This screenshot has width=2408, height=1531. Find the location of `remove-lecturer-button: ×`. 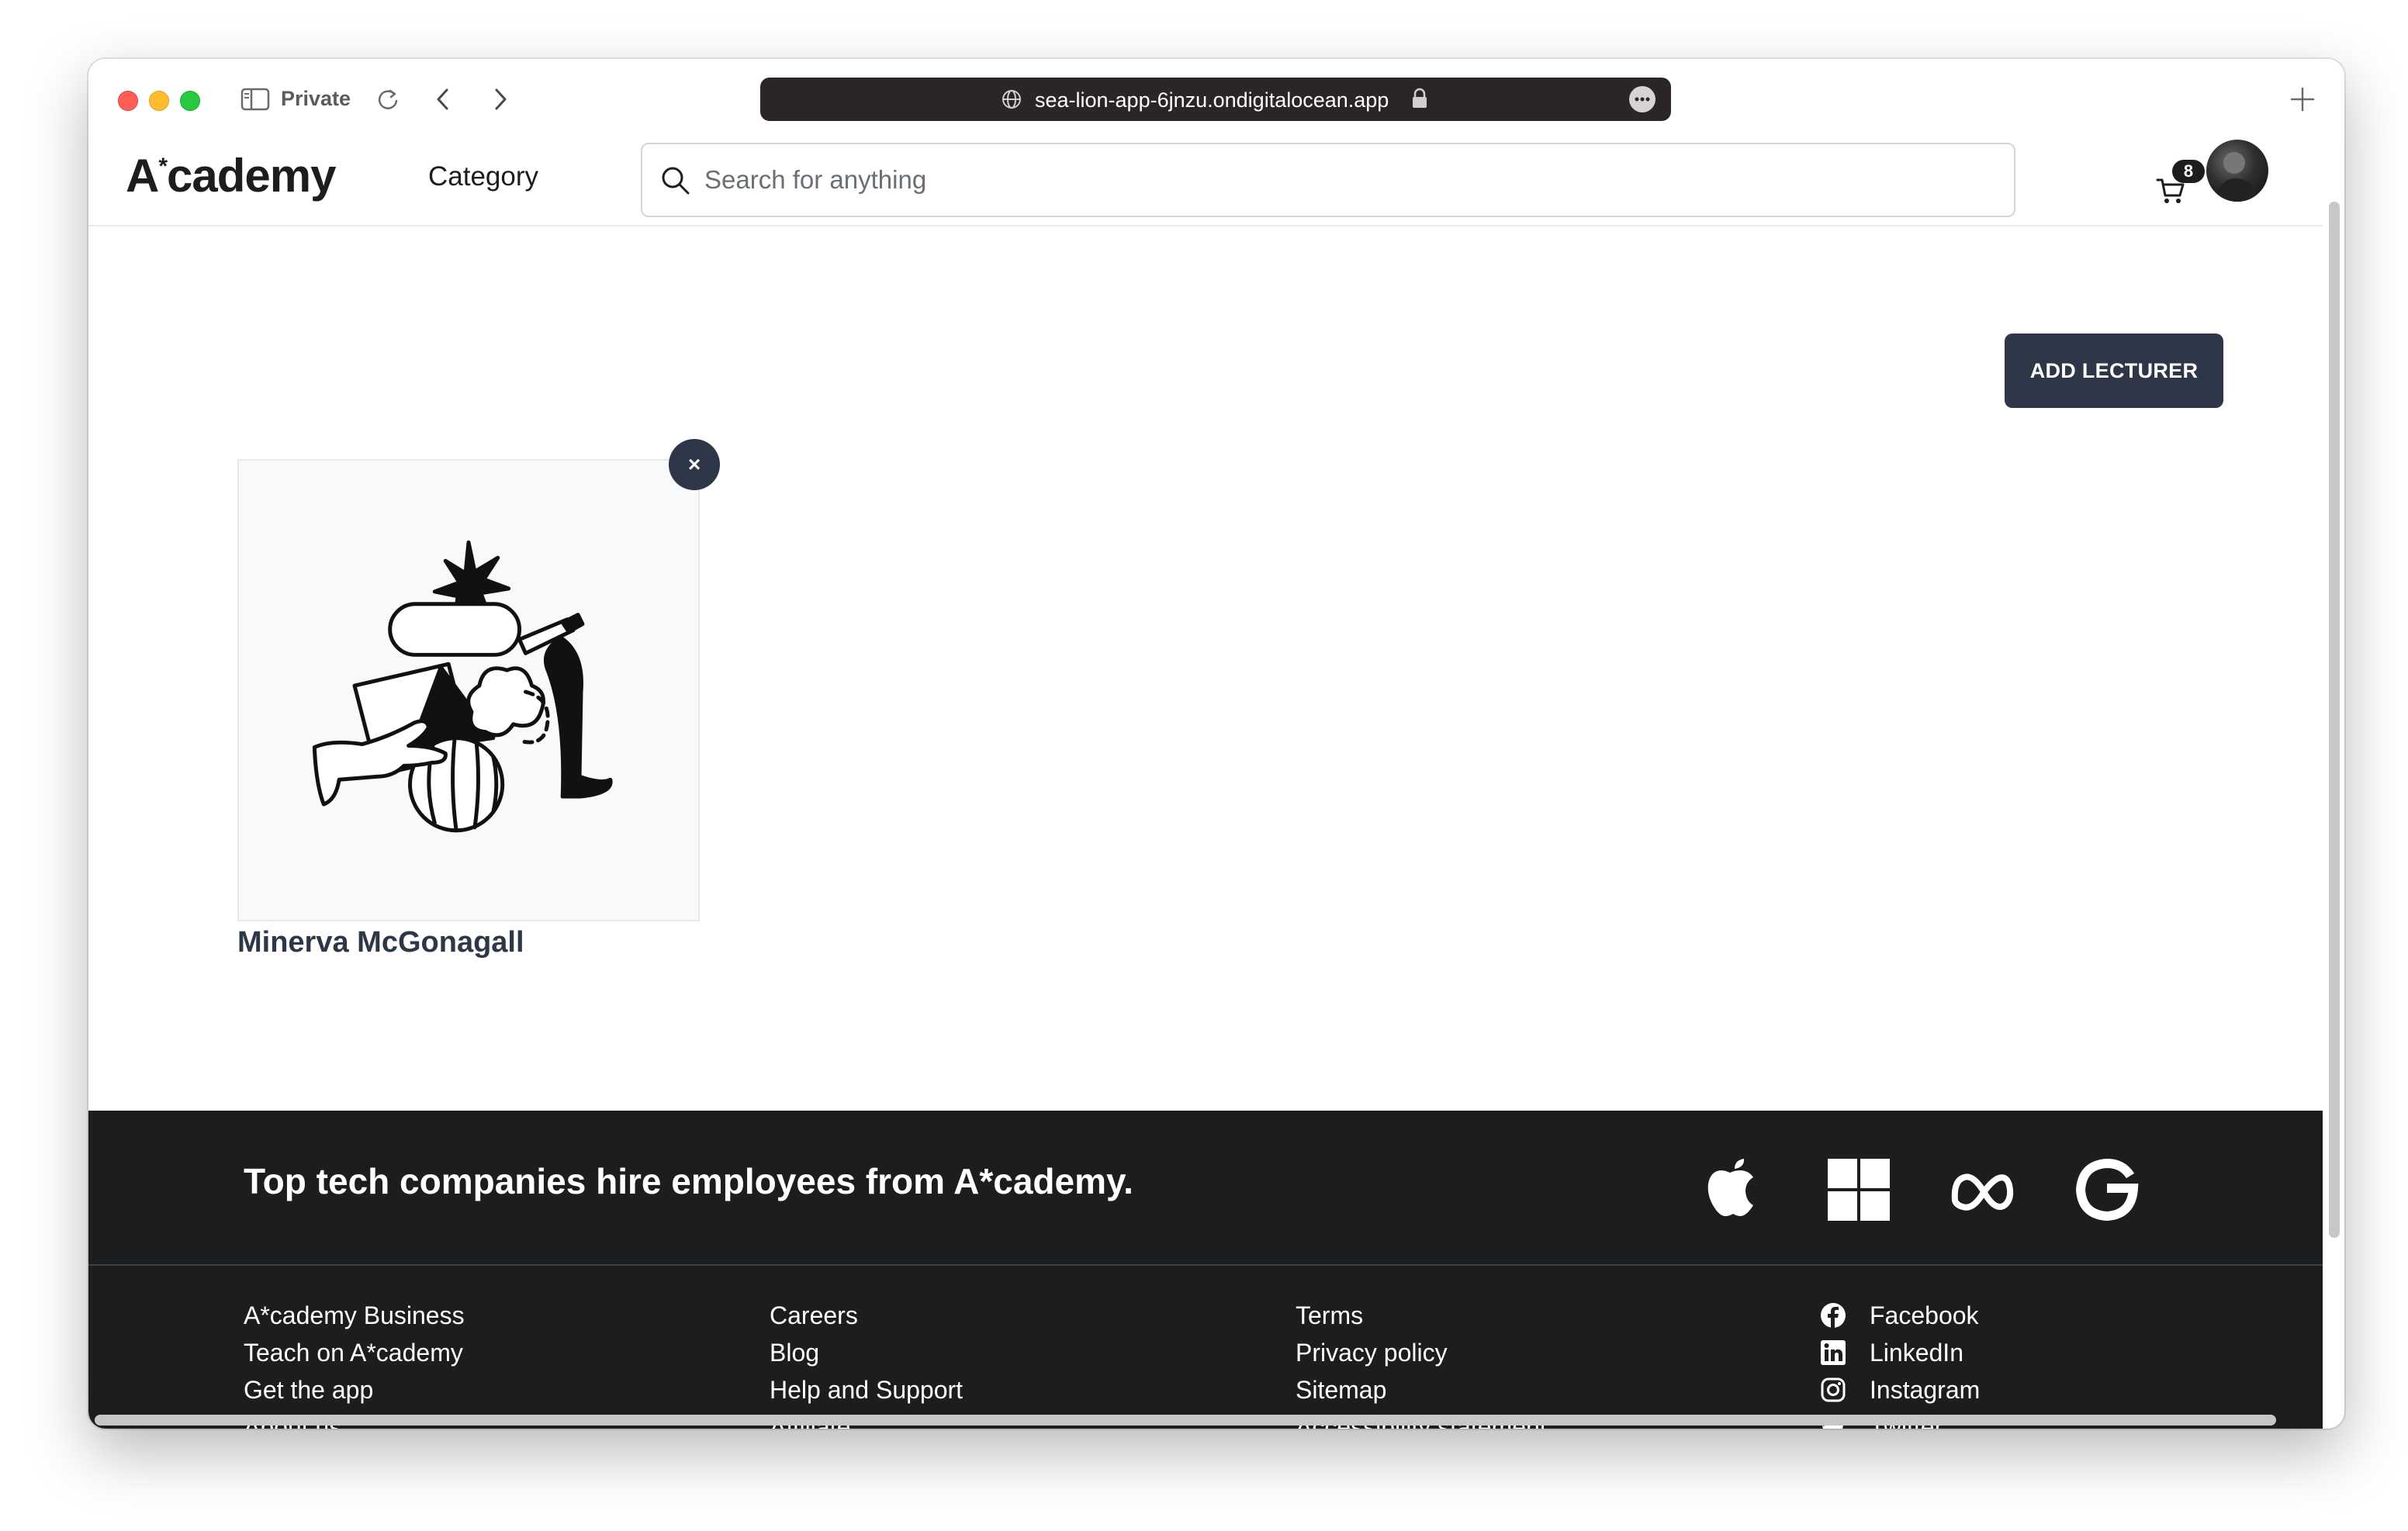

remove-lecturer-button: × is located at coordinates (695, 464).